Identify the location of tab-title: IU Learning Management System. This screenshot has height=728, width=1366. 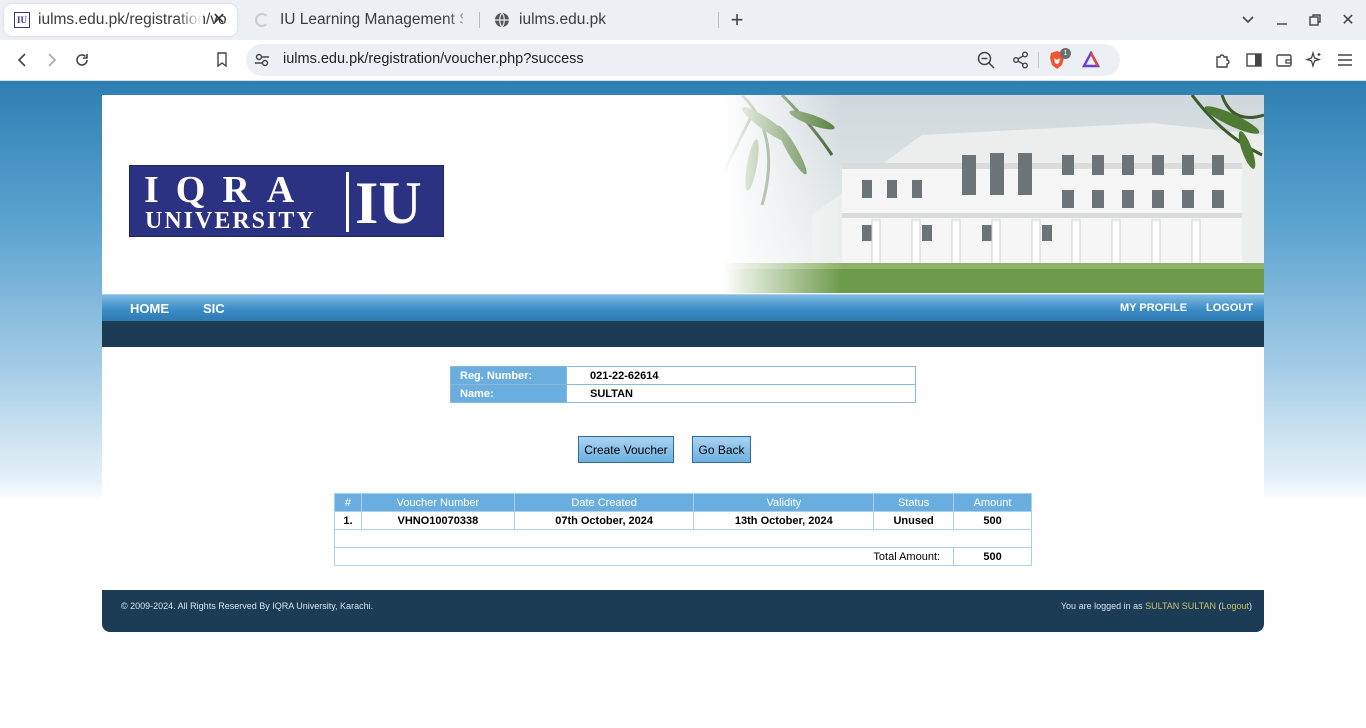
(371, 19).